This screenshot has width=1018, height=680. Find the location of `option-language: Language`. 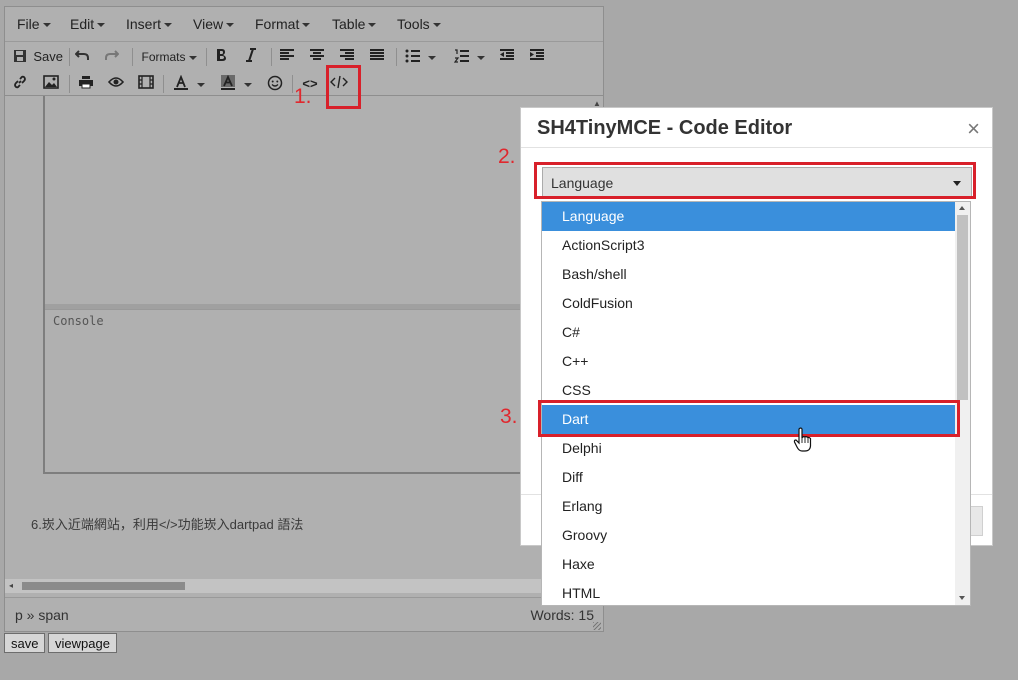

option-language: Language is located at coordinates (748, 216).